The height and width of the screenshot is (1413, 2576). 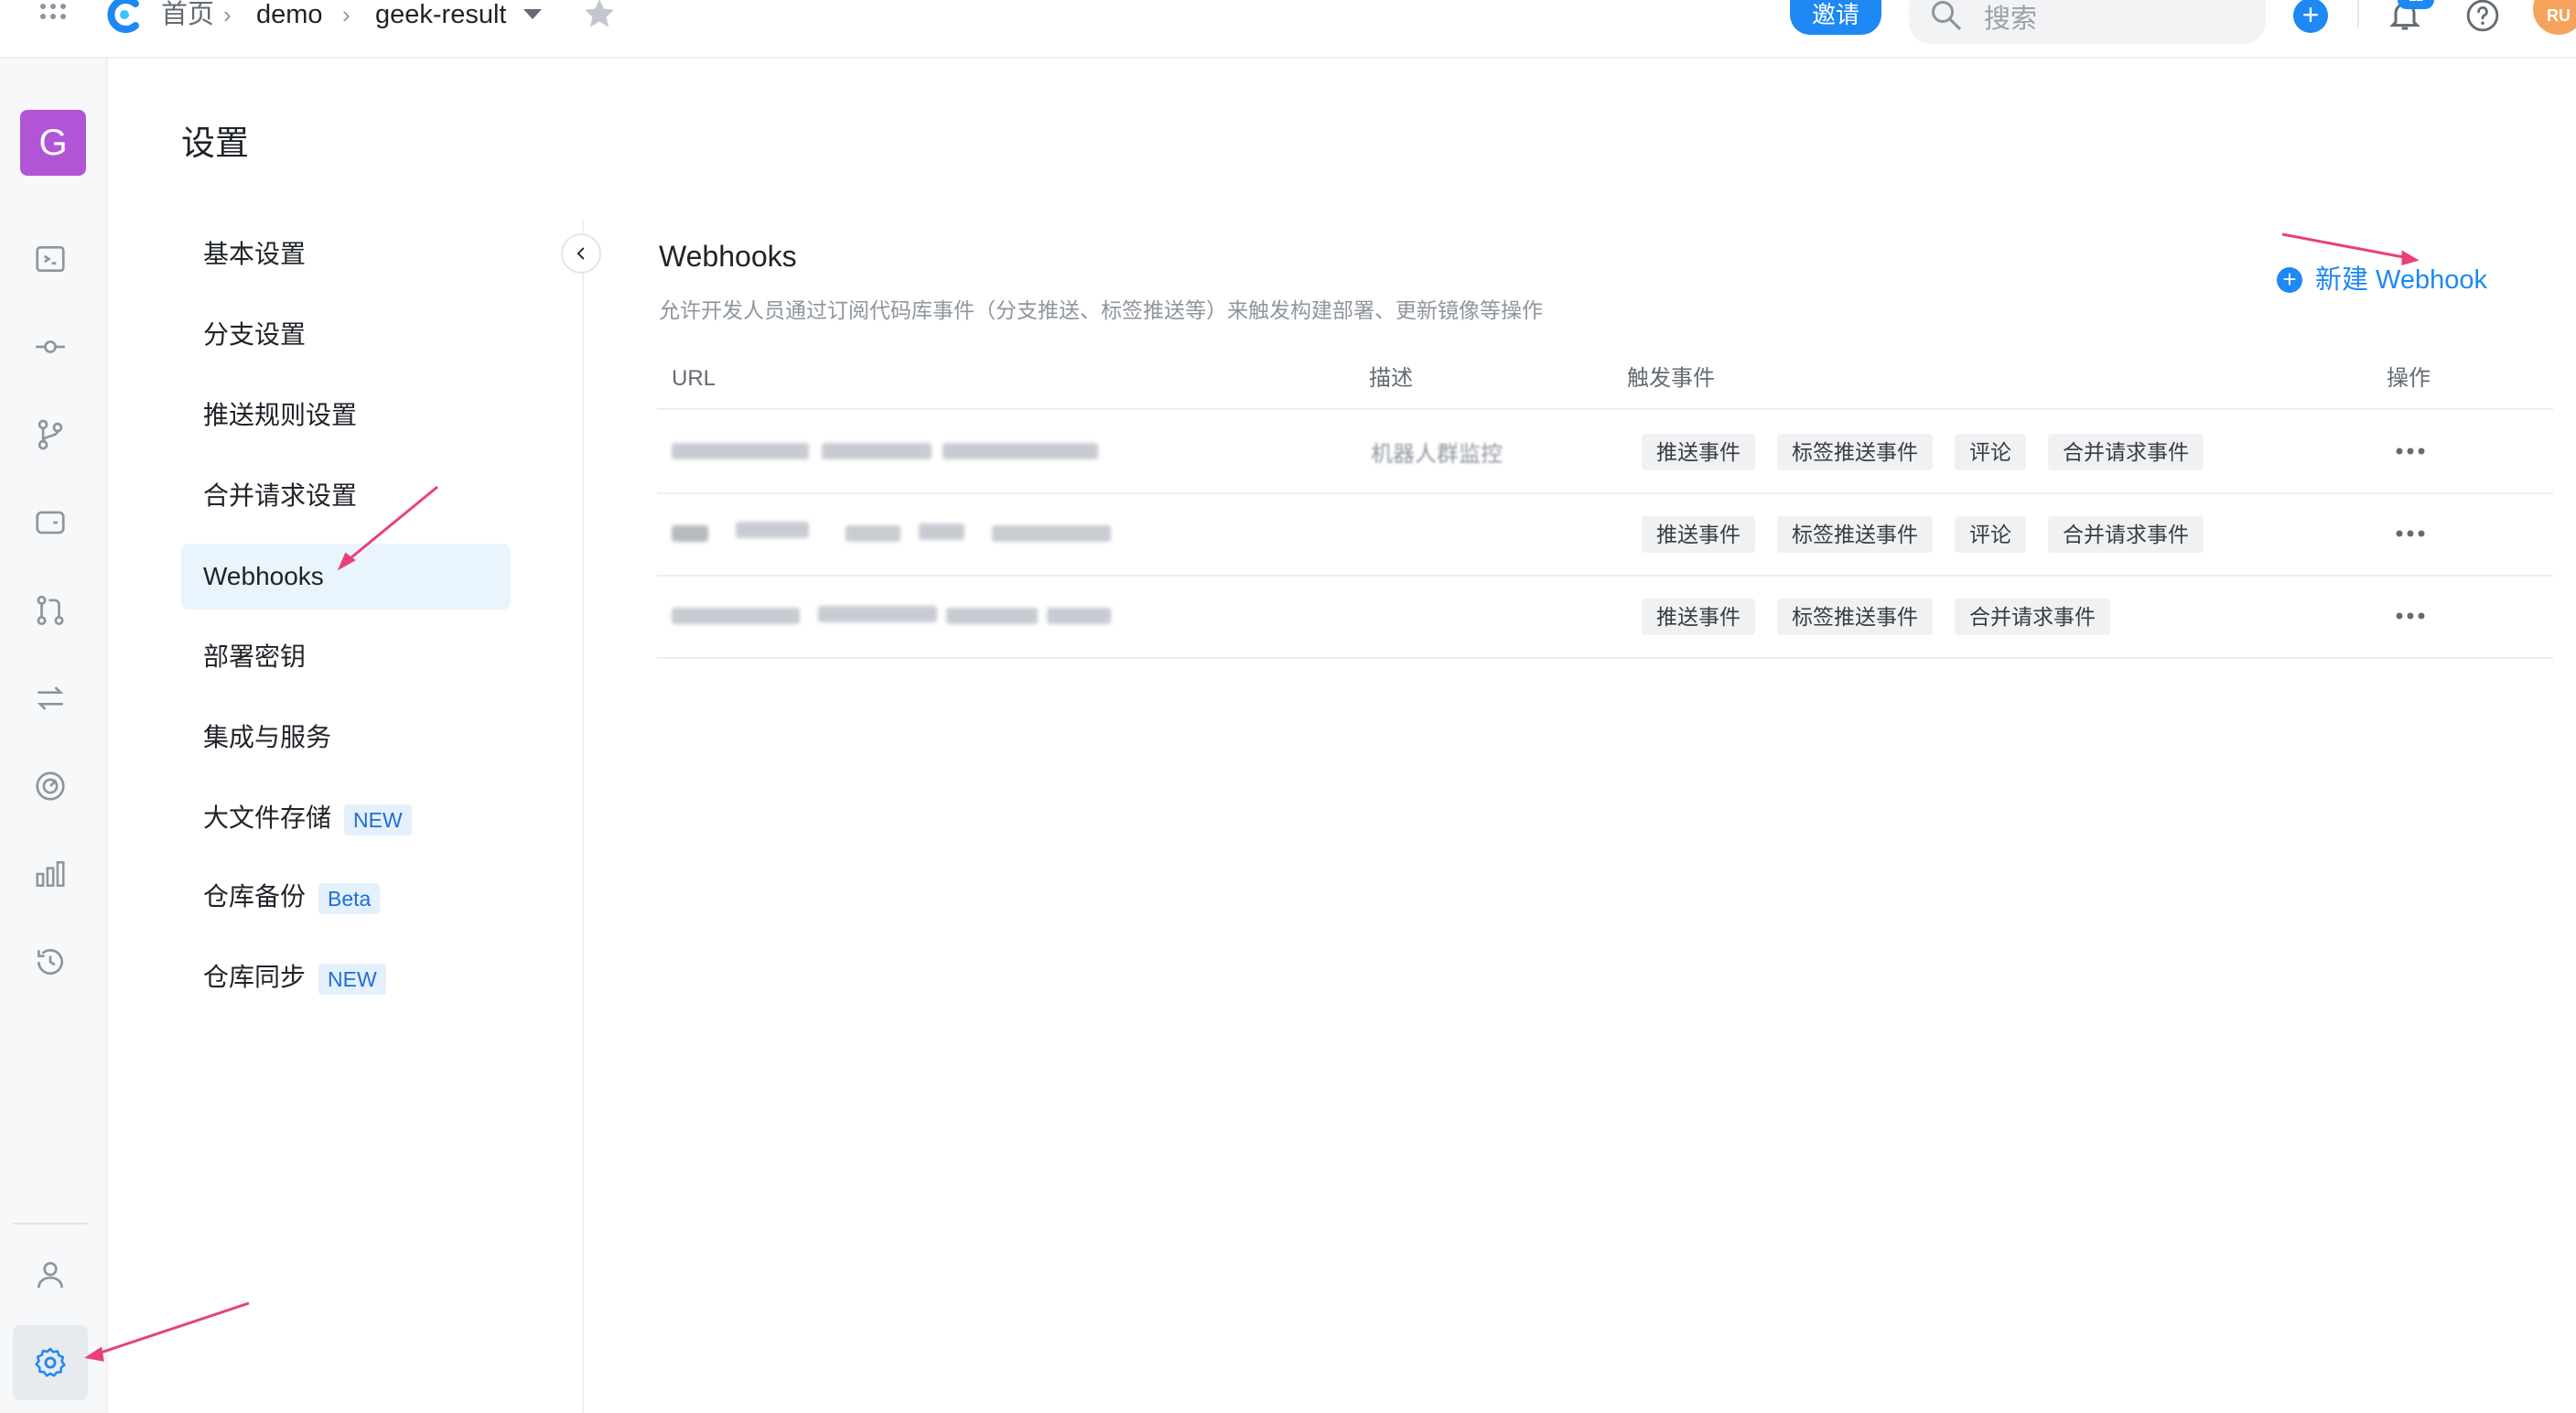 I want to click on section-title: Webhooks, so click(x=728, y=256).